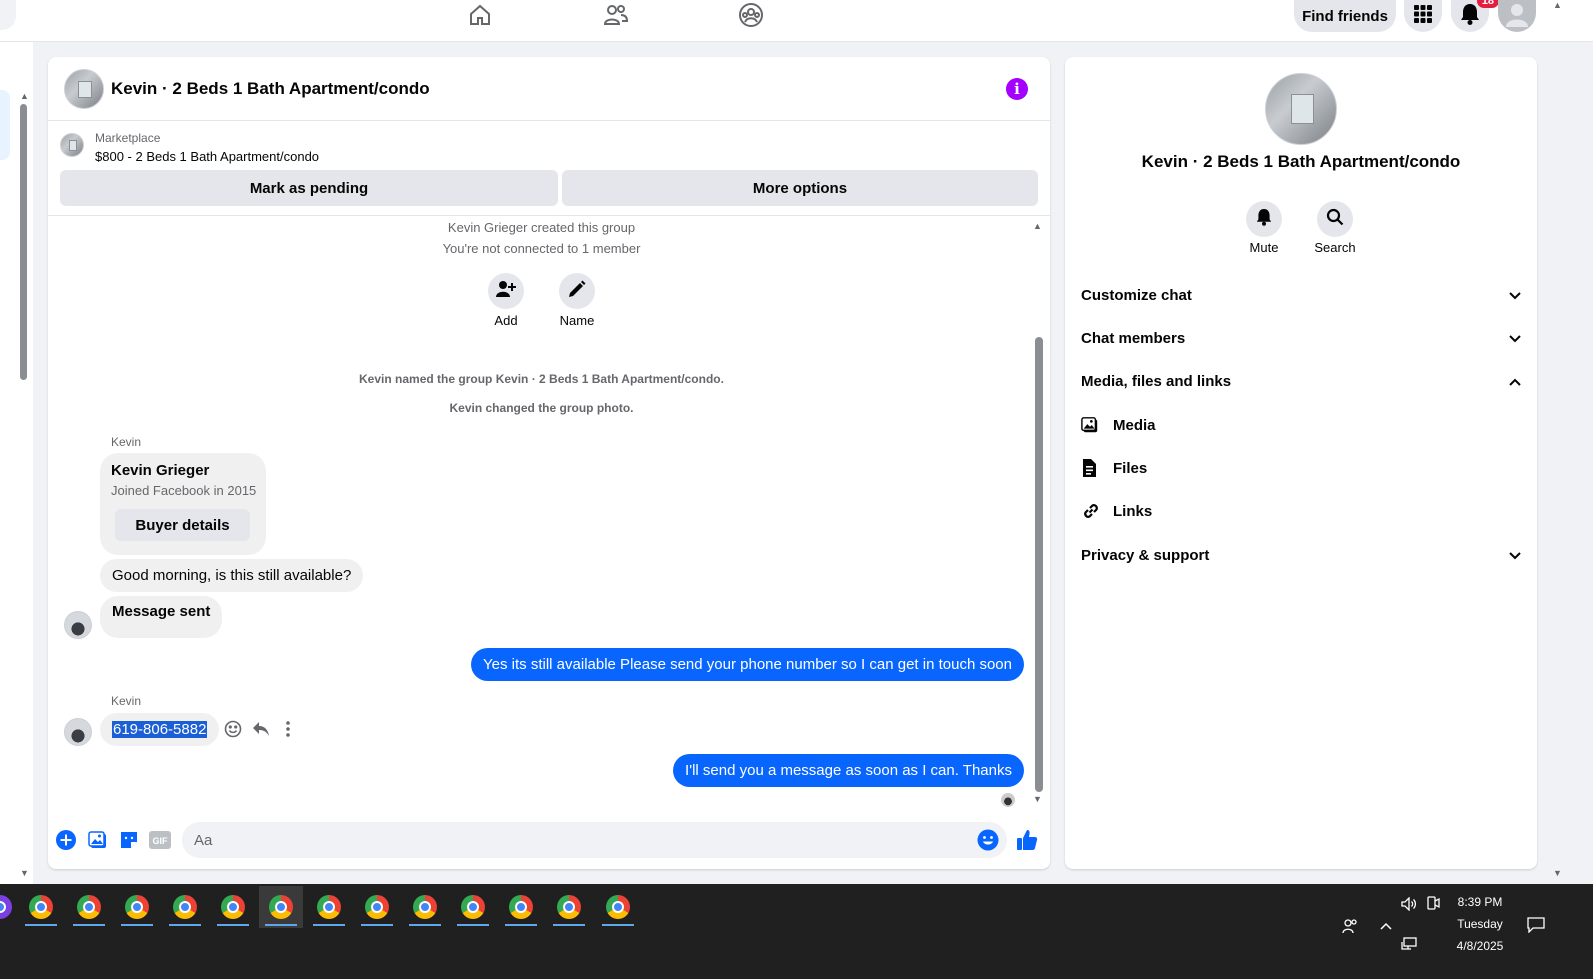  What do you see at coordinates (1037, 226) in the screenshot?
I see `chat-scroll-up-arrow: ▲` at bounding box center [1037, 226].